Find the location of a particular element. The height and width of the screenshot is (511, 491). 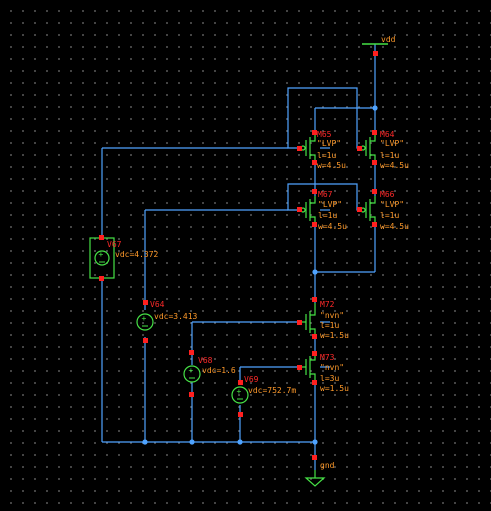

m67-model: "LVP" is located at coordinates (330, 204).